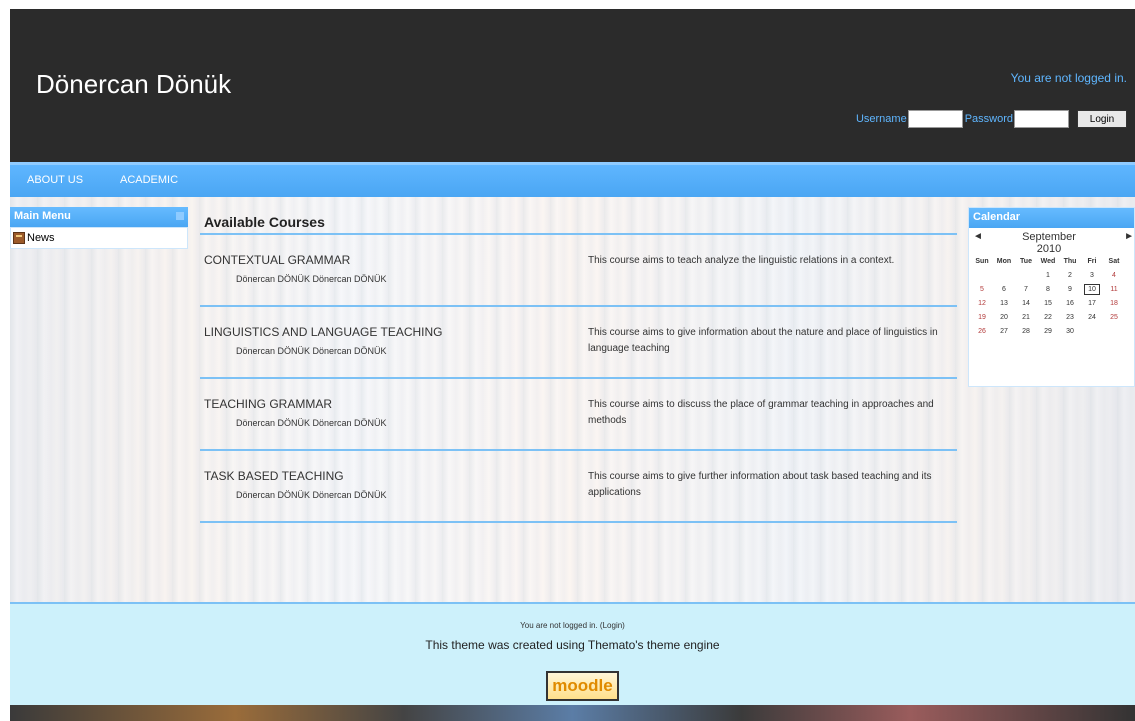  Describe the element at coordinates (149, 180) in the screenshot. I see `nav-item-academic: ACADEMIC` at that location.